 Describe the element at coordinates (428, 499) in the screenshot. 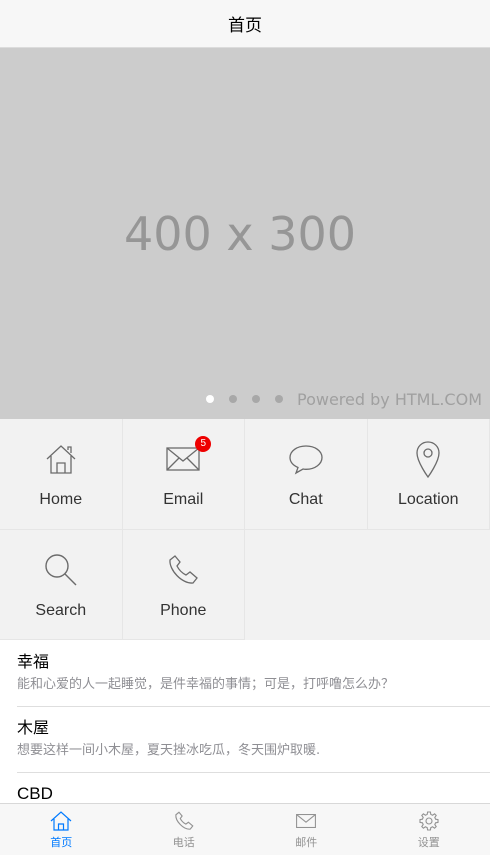

I see `grid-item-label: Location` at that location.